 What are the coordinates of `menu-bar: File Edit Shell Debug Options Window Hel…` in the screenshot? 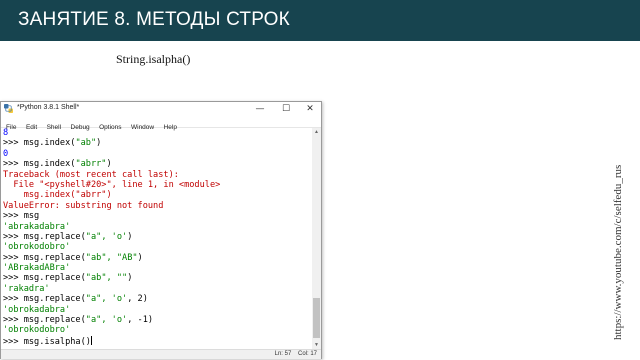 It's located at (161, 123).